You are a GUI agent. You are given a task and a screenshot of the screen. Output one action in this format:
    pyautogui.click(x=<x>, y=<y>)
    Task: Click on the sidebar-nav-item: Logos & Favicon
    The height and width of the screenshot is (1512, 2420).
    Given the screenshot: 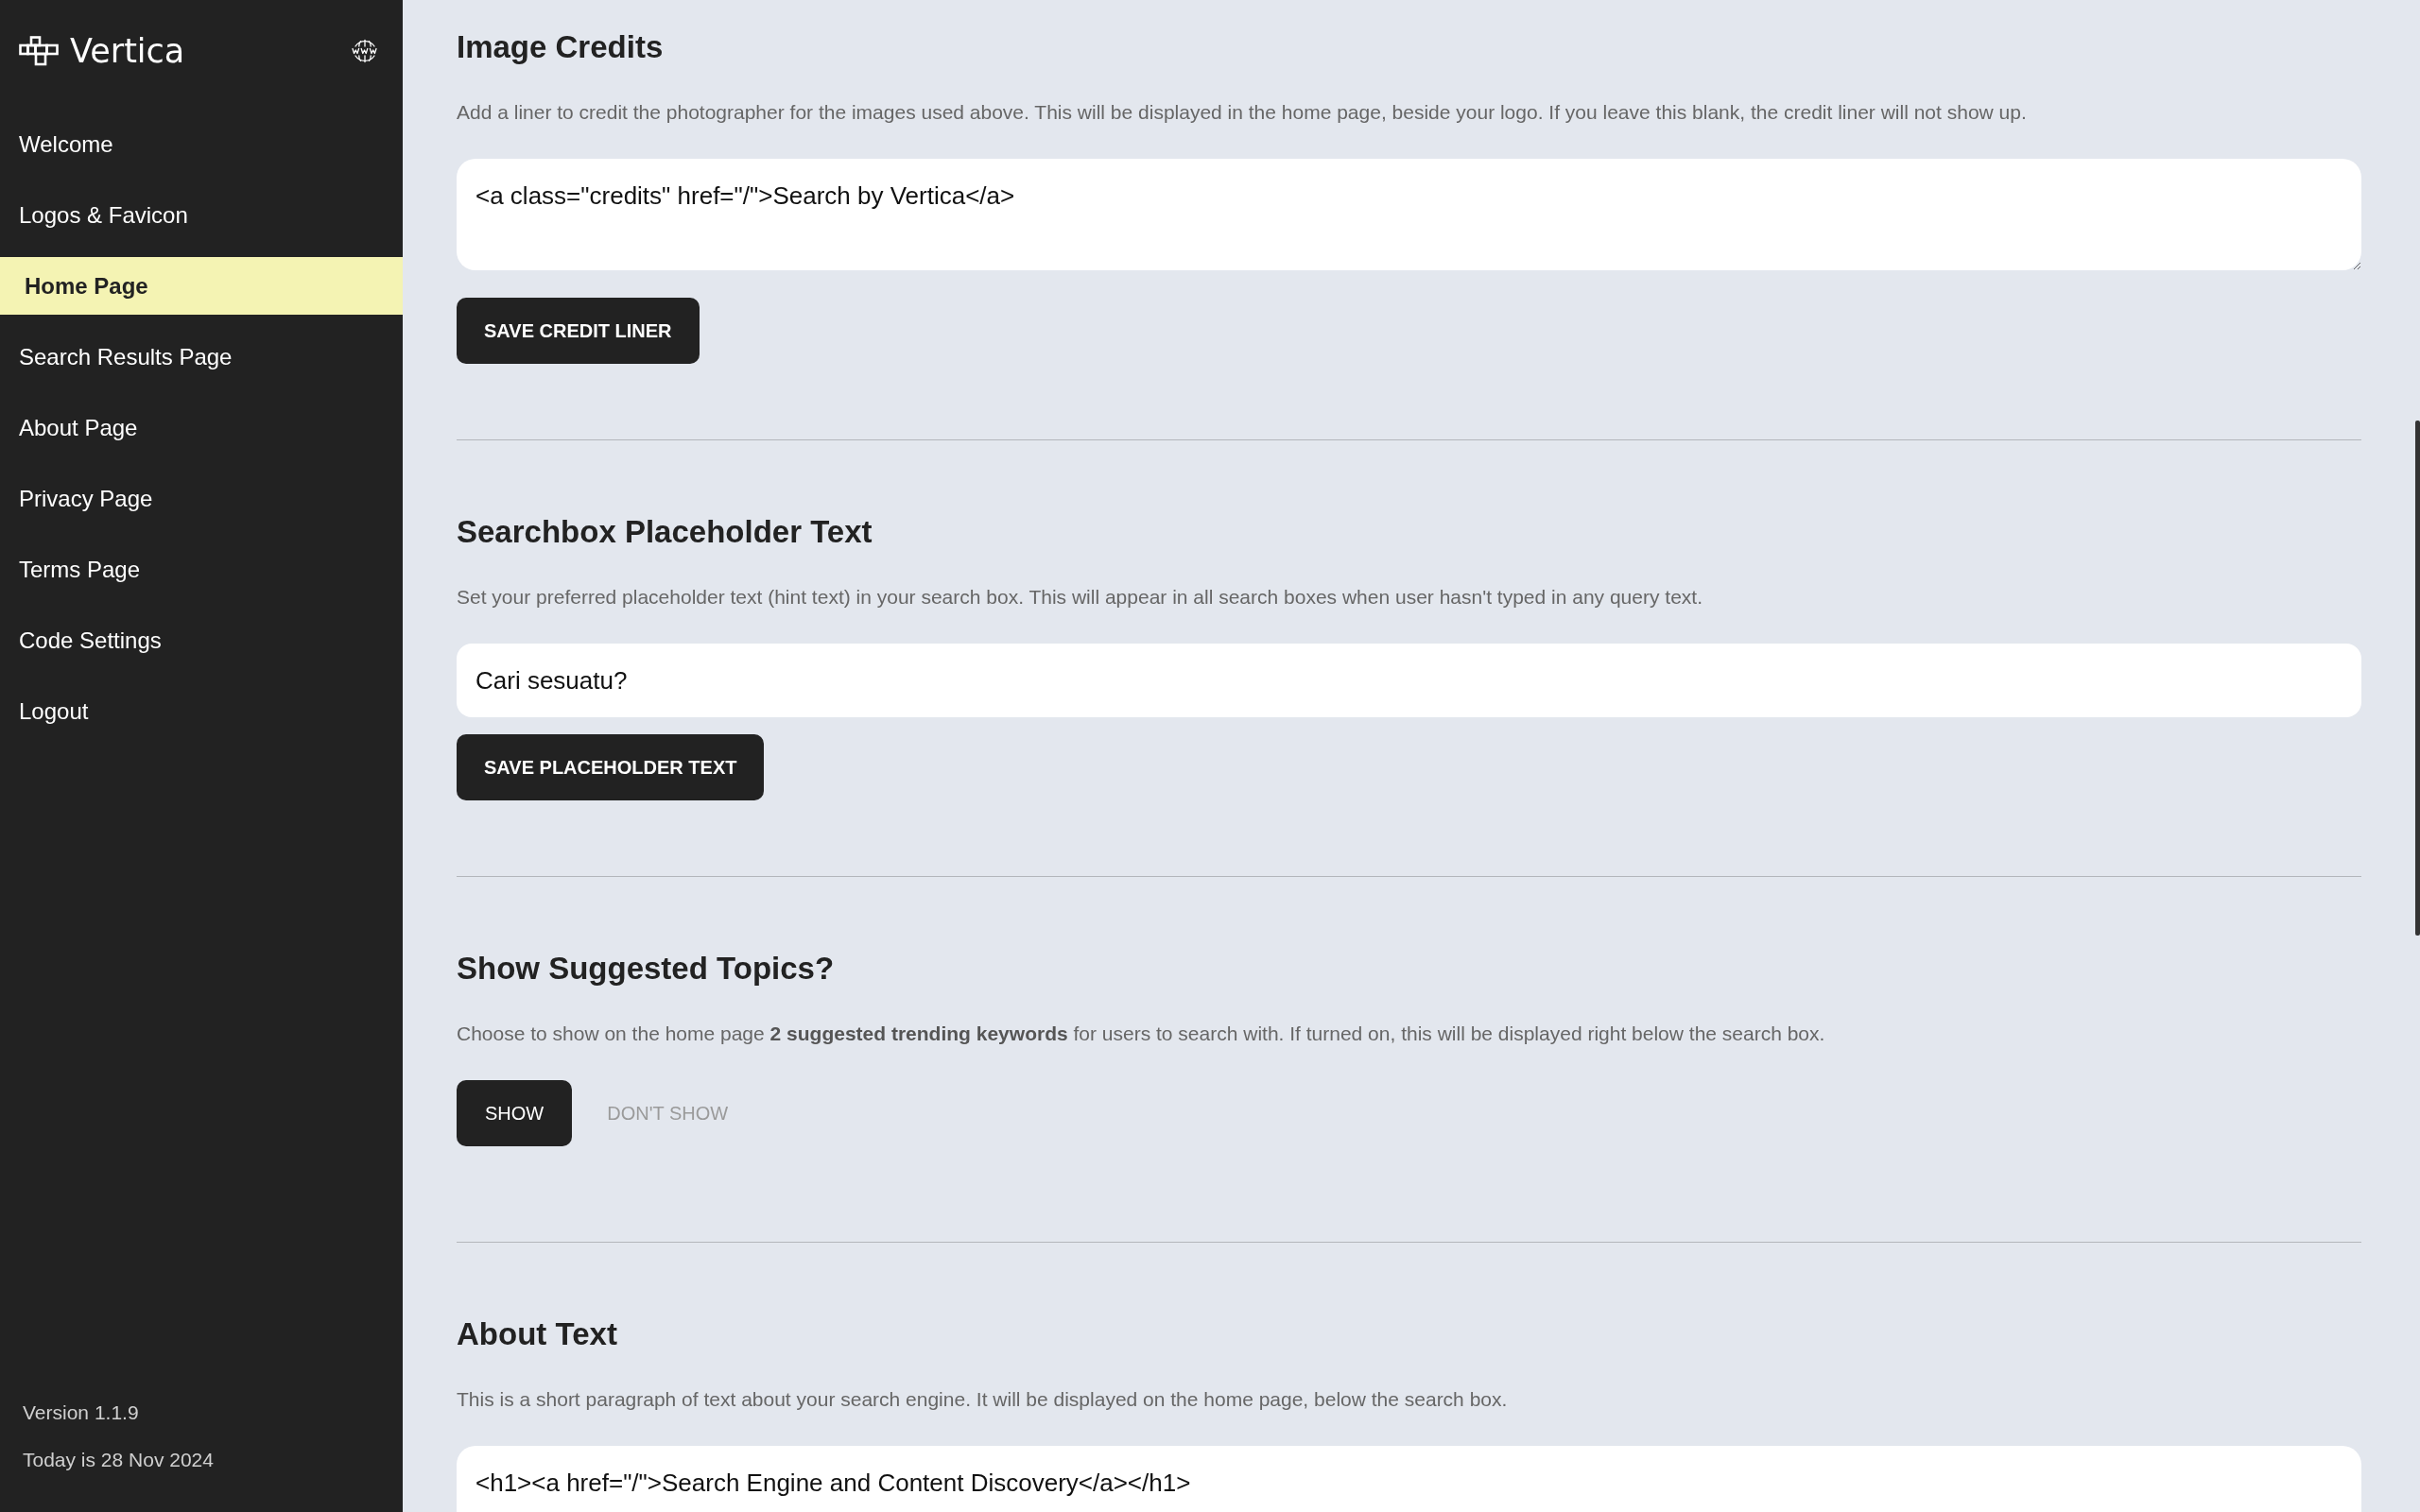 What is the action you would take?
    pyautogui.click(x=201, y=215)
    